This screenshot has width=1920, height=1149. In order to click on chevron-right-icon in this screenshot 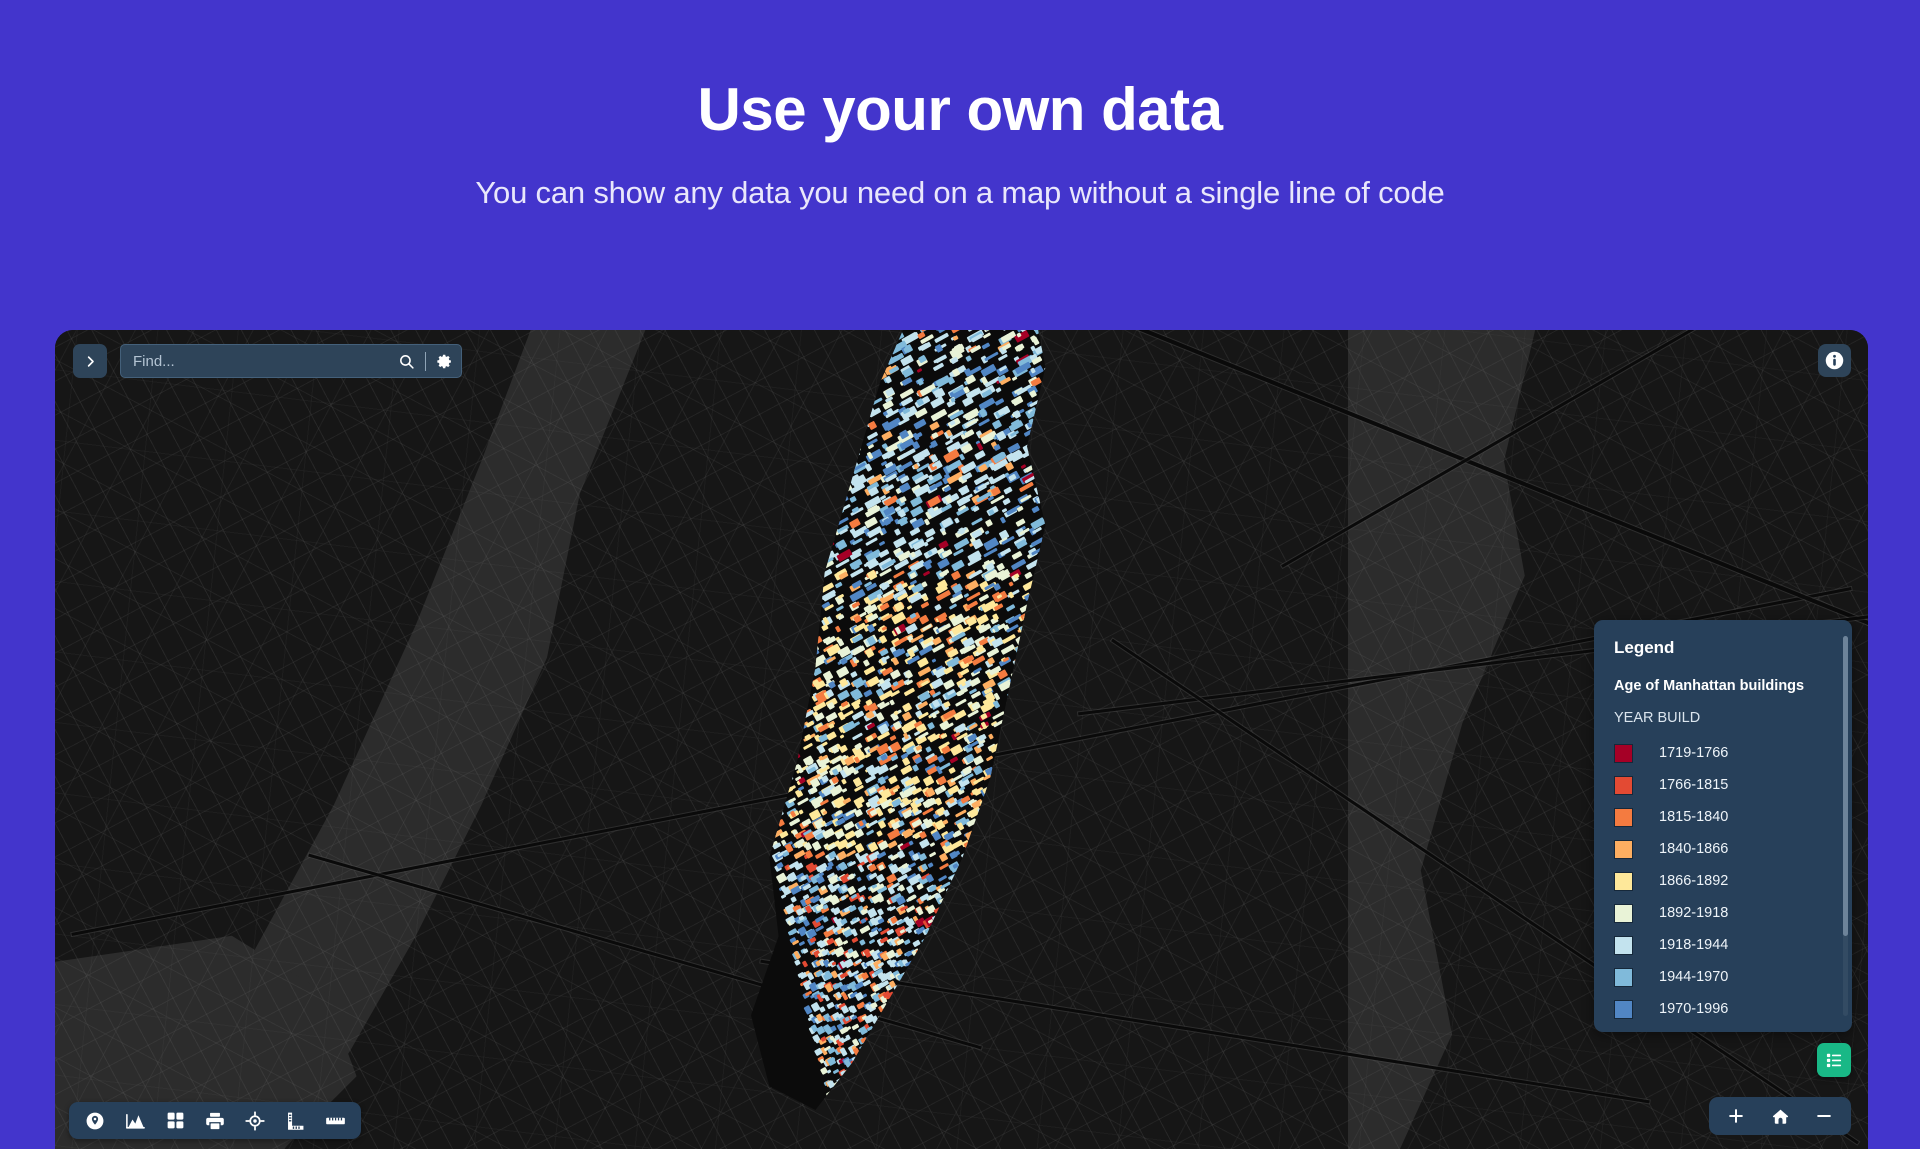, I will do `click(90, 361)`.